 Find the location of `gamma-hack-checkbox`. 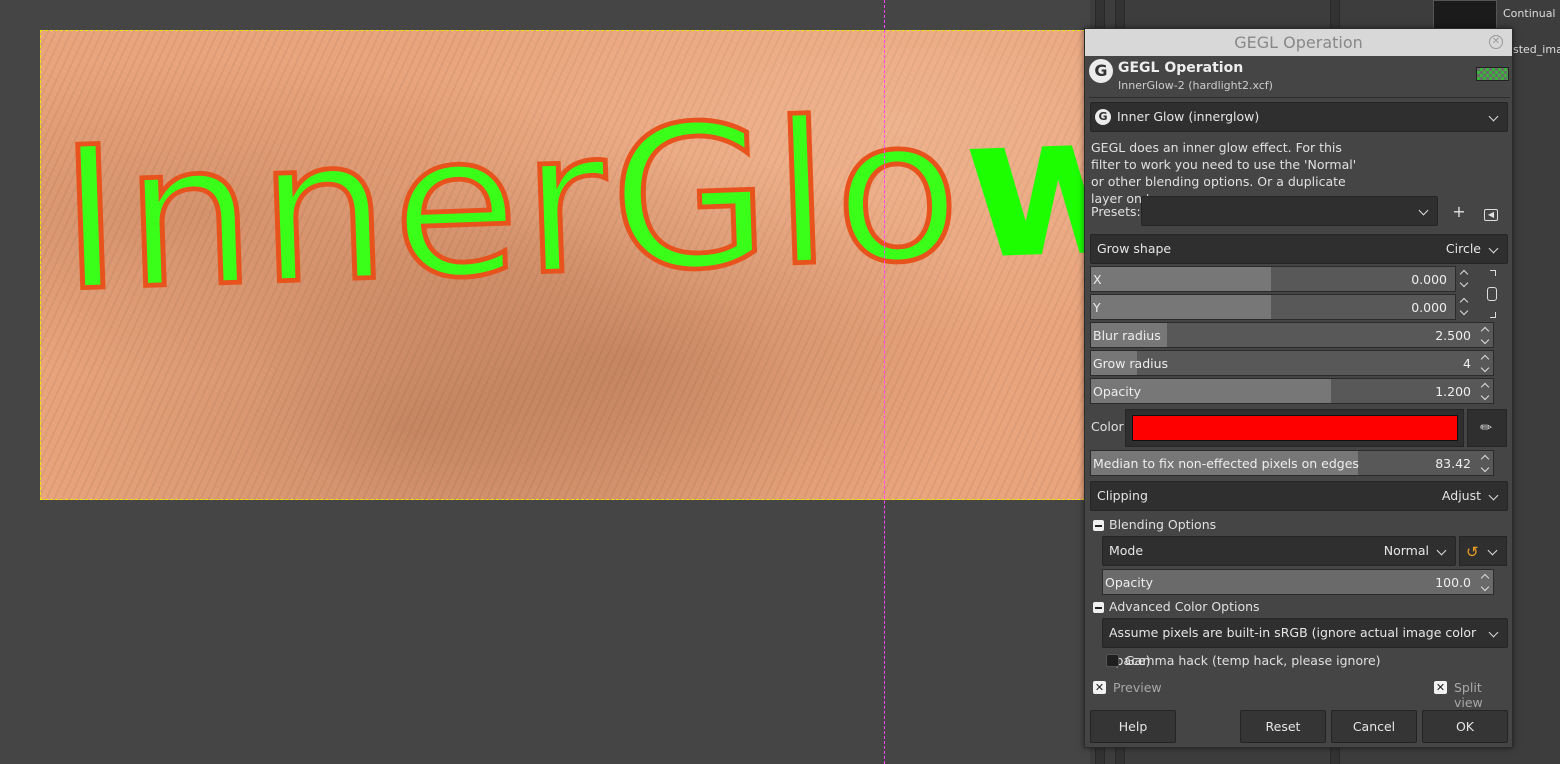

gamma-hack-checkbox is located at coordinates (1112, 660).